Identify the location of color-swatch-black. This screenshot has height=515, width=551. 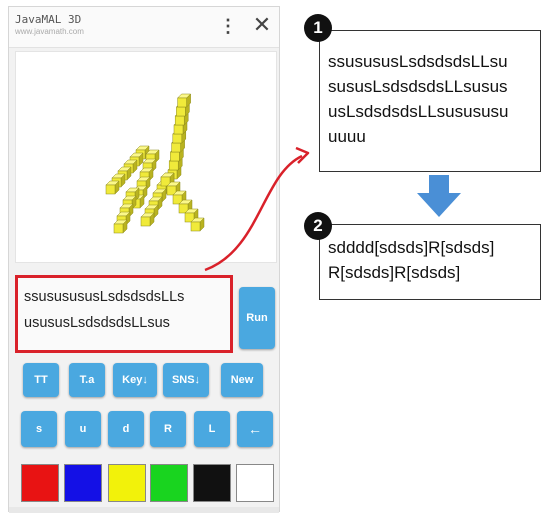
(212, 483).